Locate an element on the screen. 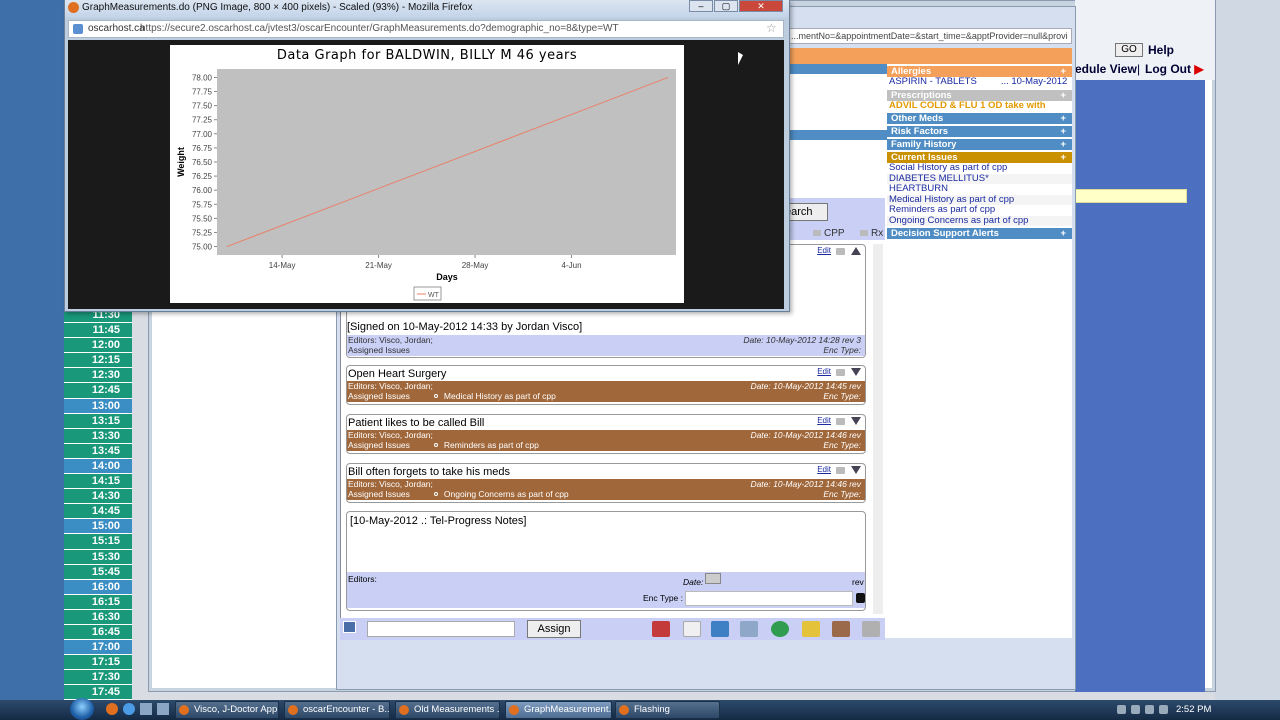 Image resolution: width=1280 pixels, height=720 pixels. schedule-time-slot: 14:15 is located at coordinates (98, 482).